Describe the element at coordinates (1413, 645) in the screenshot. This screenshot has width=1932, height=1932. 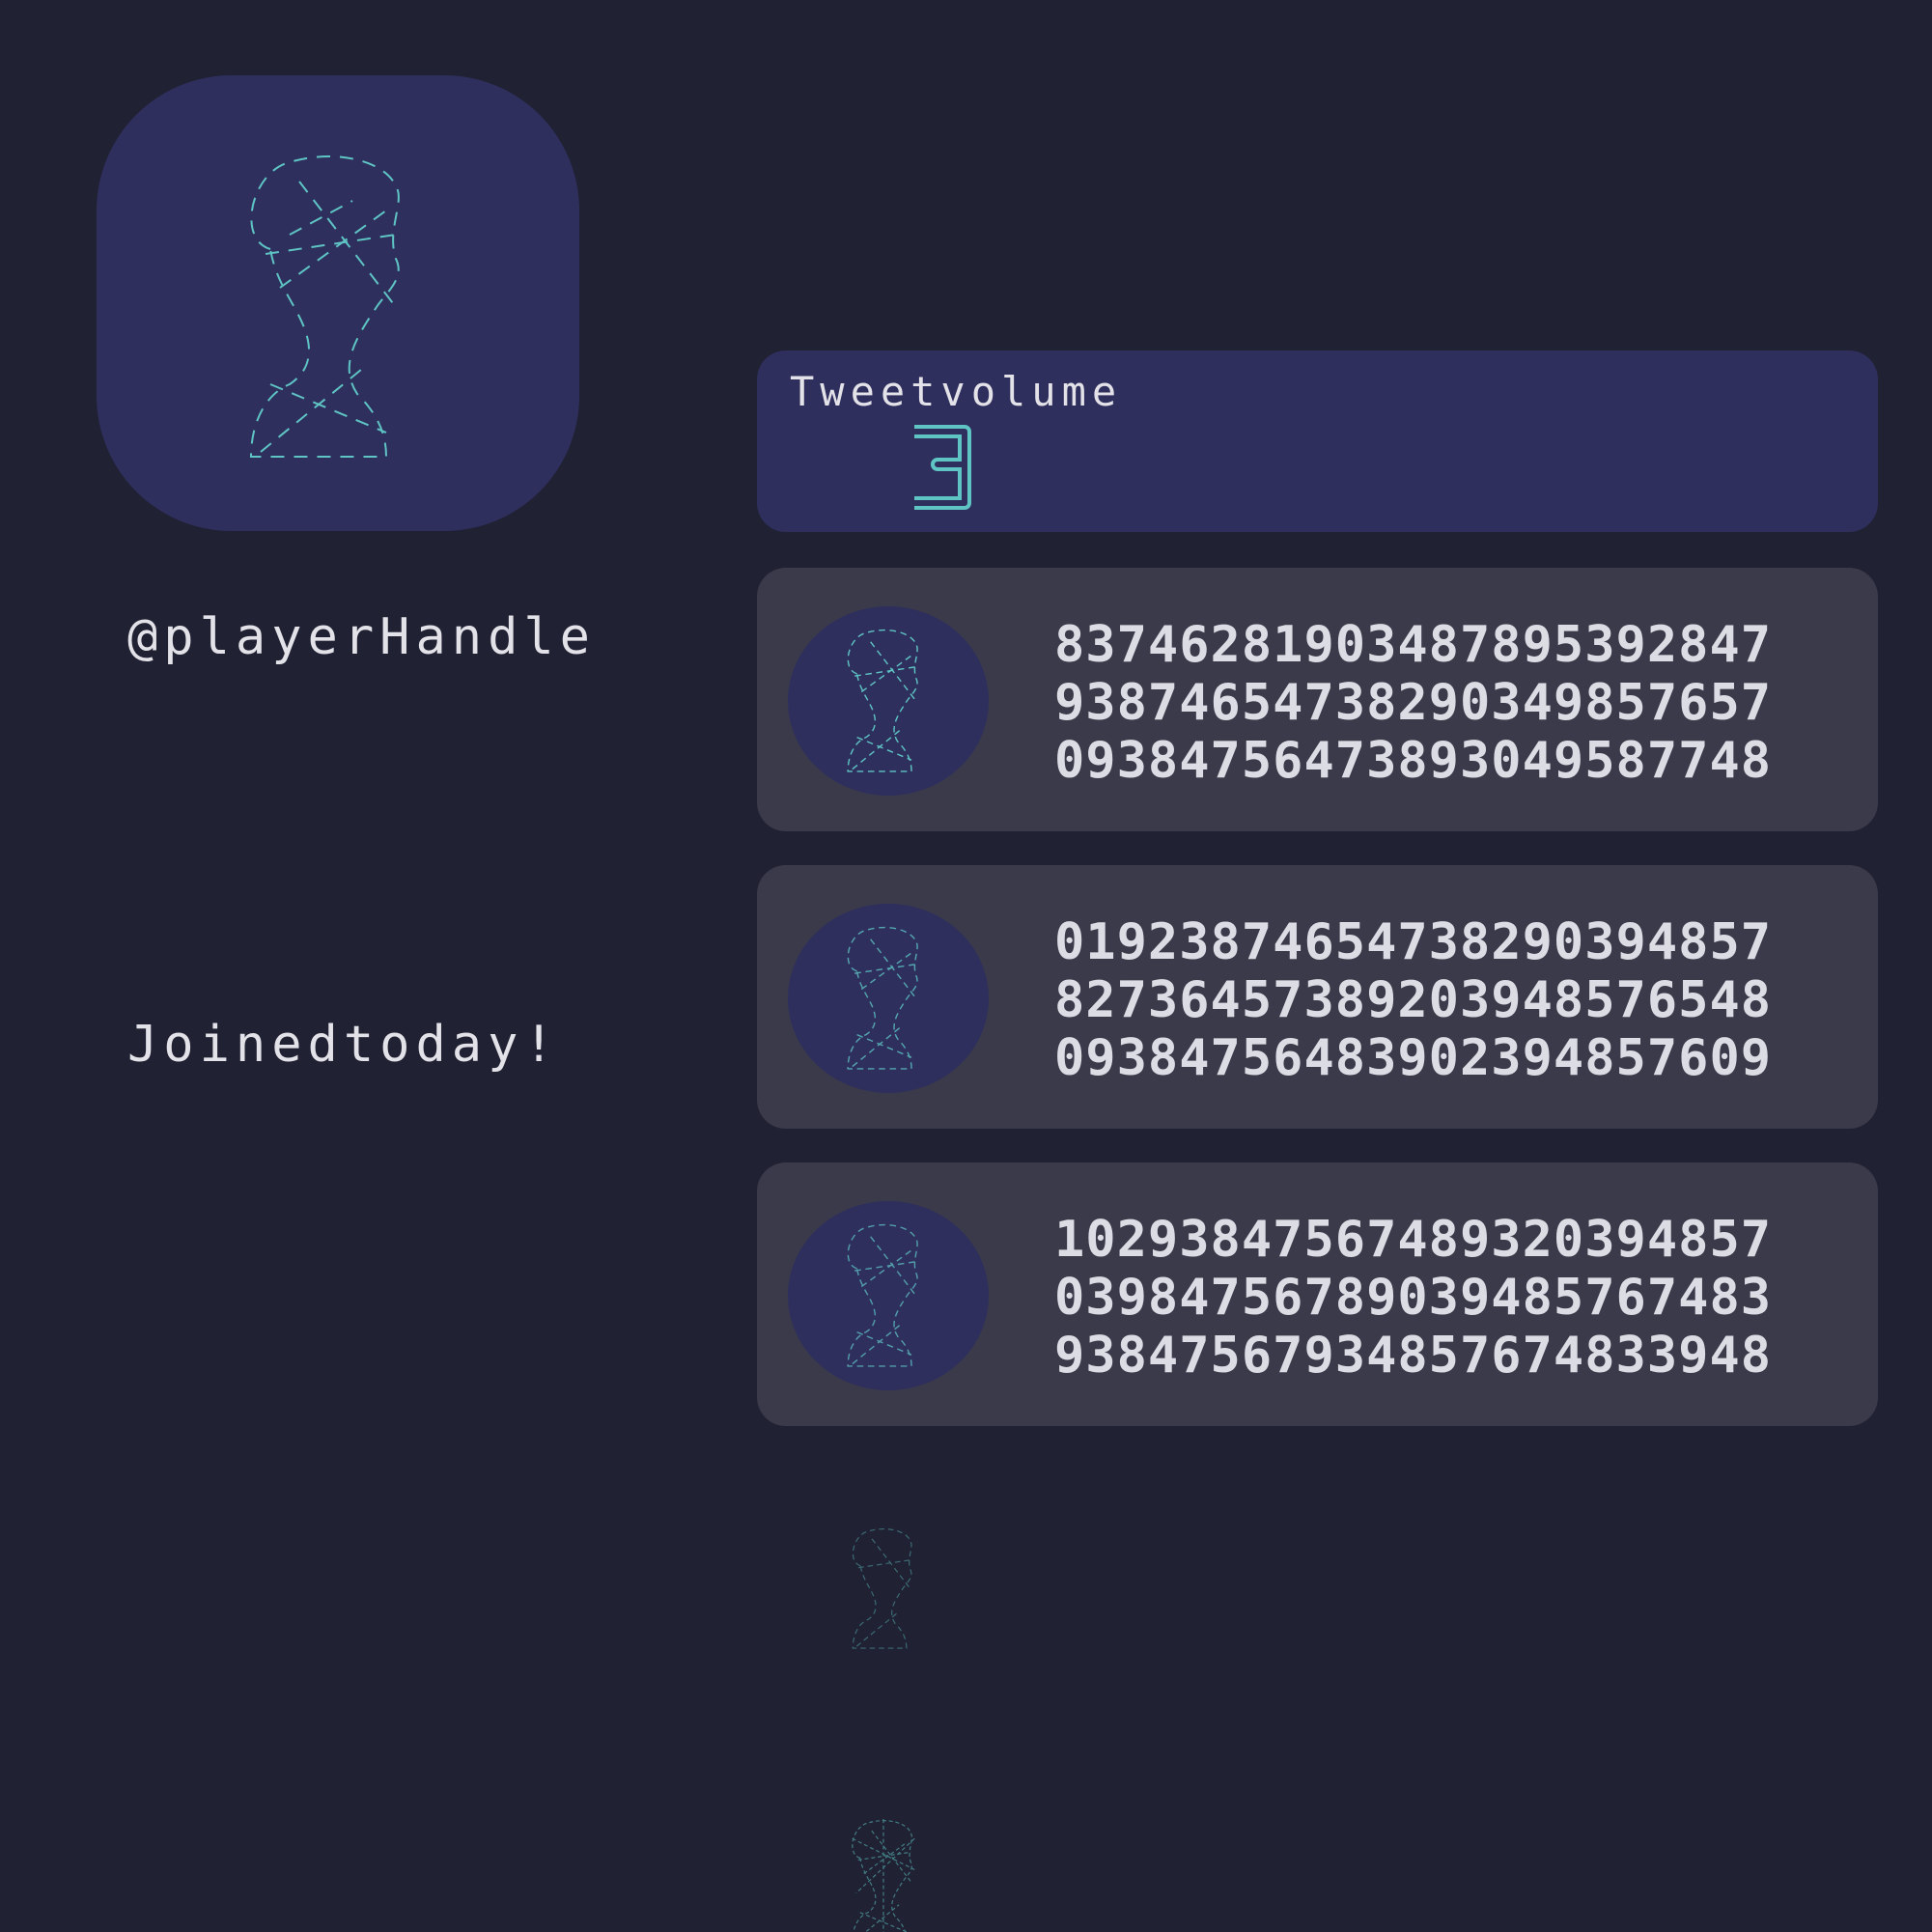
I see `tweet-line: 83746281903487895392847` at that location.